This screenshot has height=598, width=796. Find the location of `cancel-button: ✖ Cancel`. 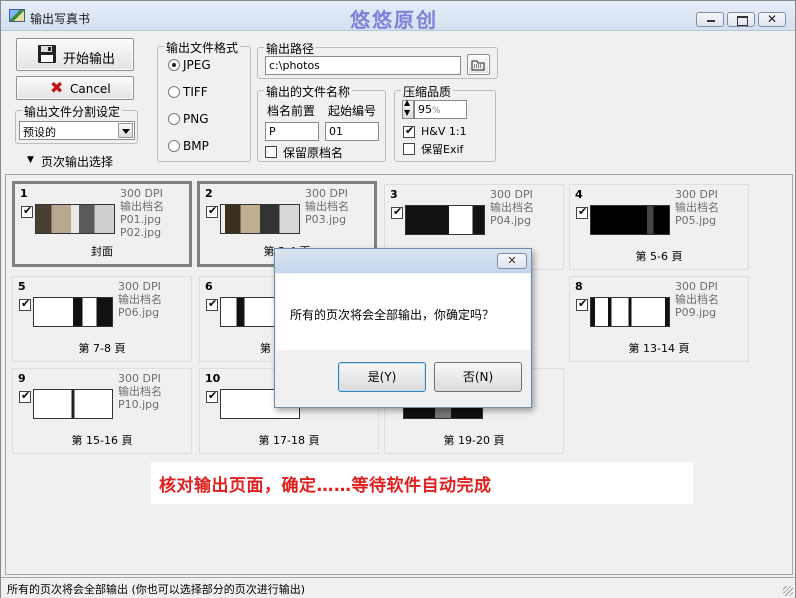

cancel-button: ✖ Cancel is located at coordinates (75, 88).